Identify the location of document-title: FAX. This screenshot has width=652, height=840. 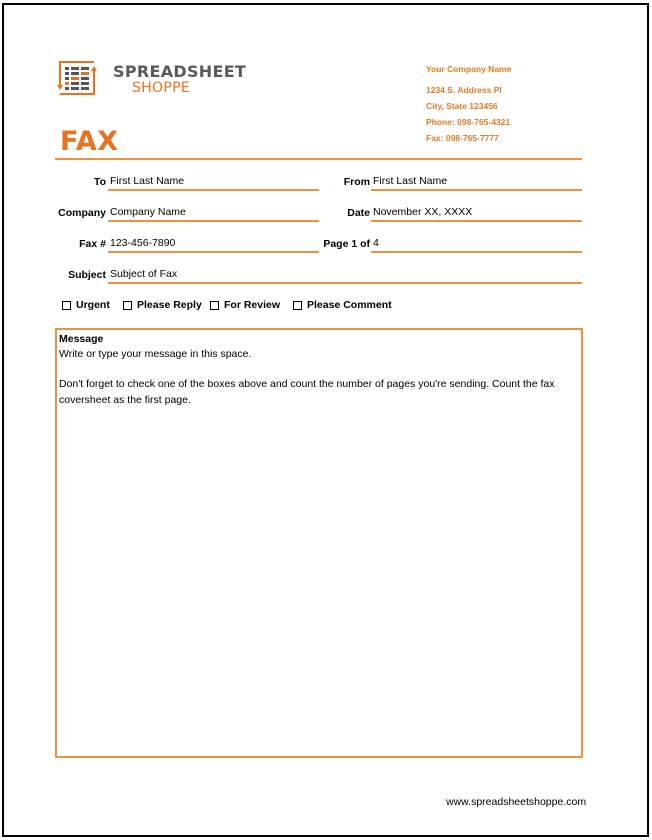
(89, 141).